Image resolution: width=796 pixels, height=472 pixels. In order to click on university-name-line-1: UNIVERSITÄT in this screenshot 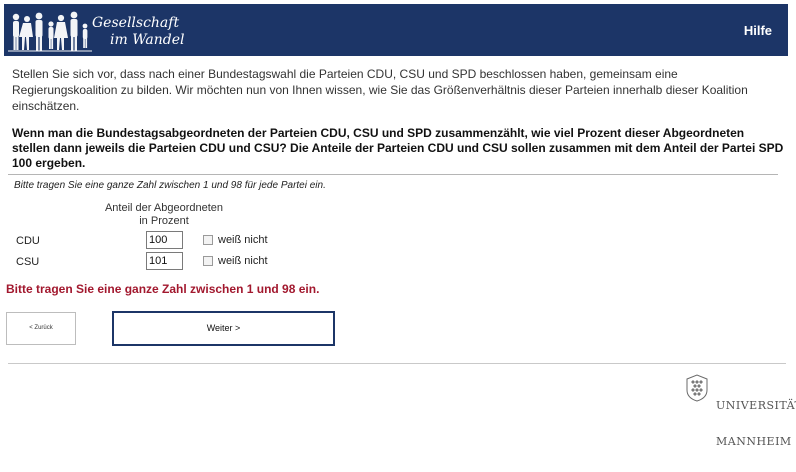, I will do `click(756, 405)`.